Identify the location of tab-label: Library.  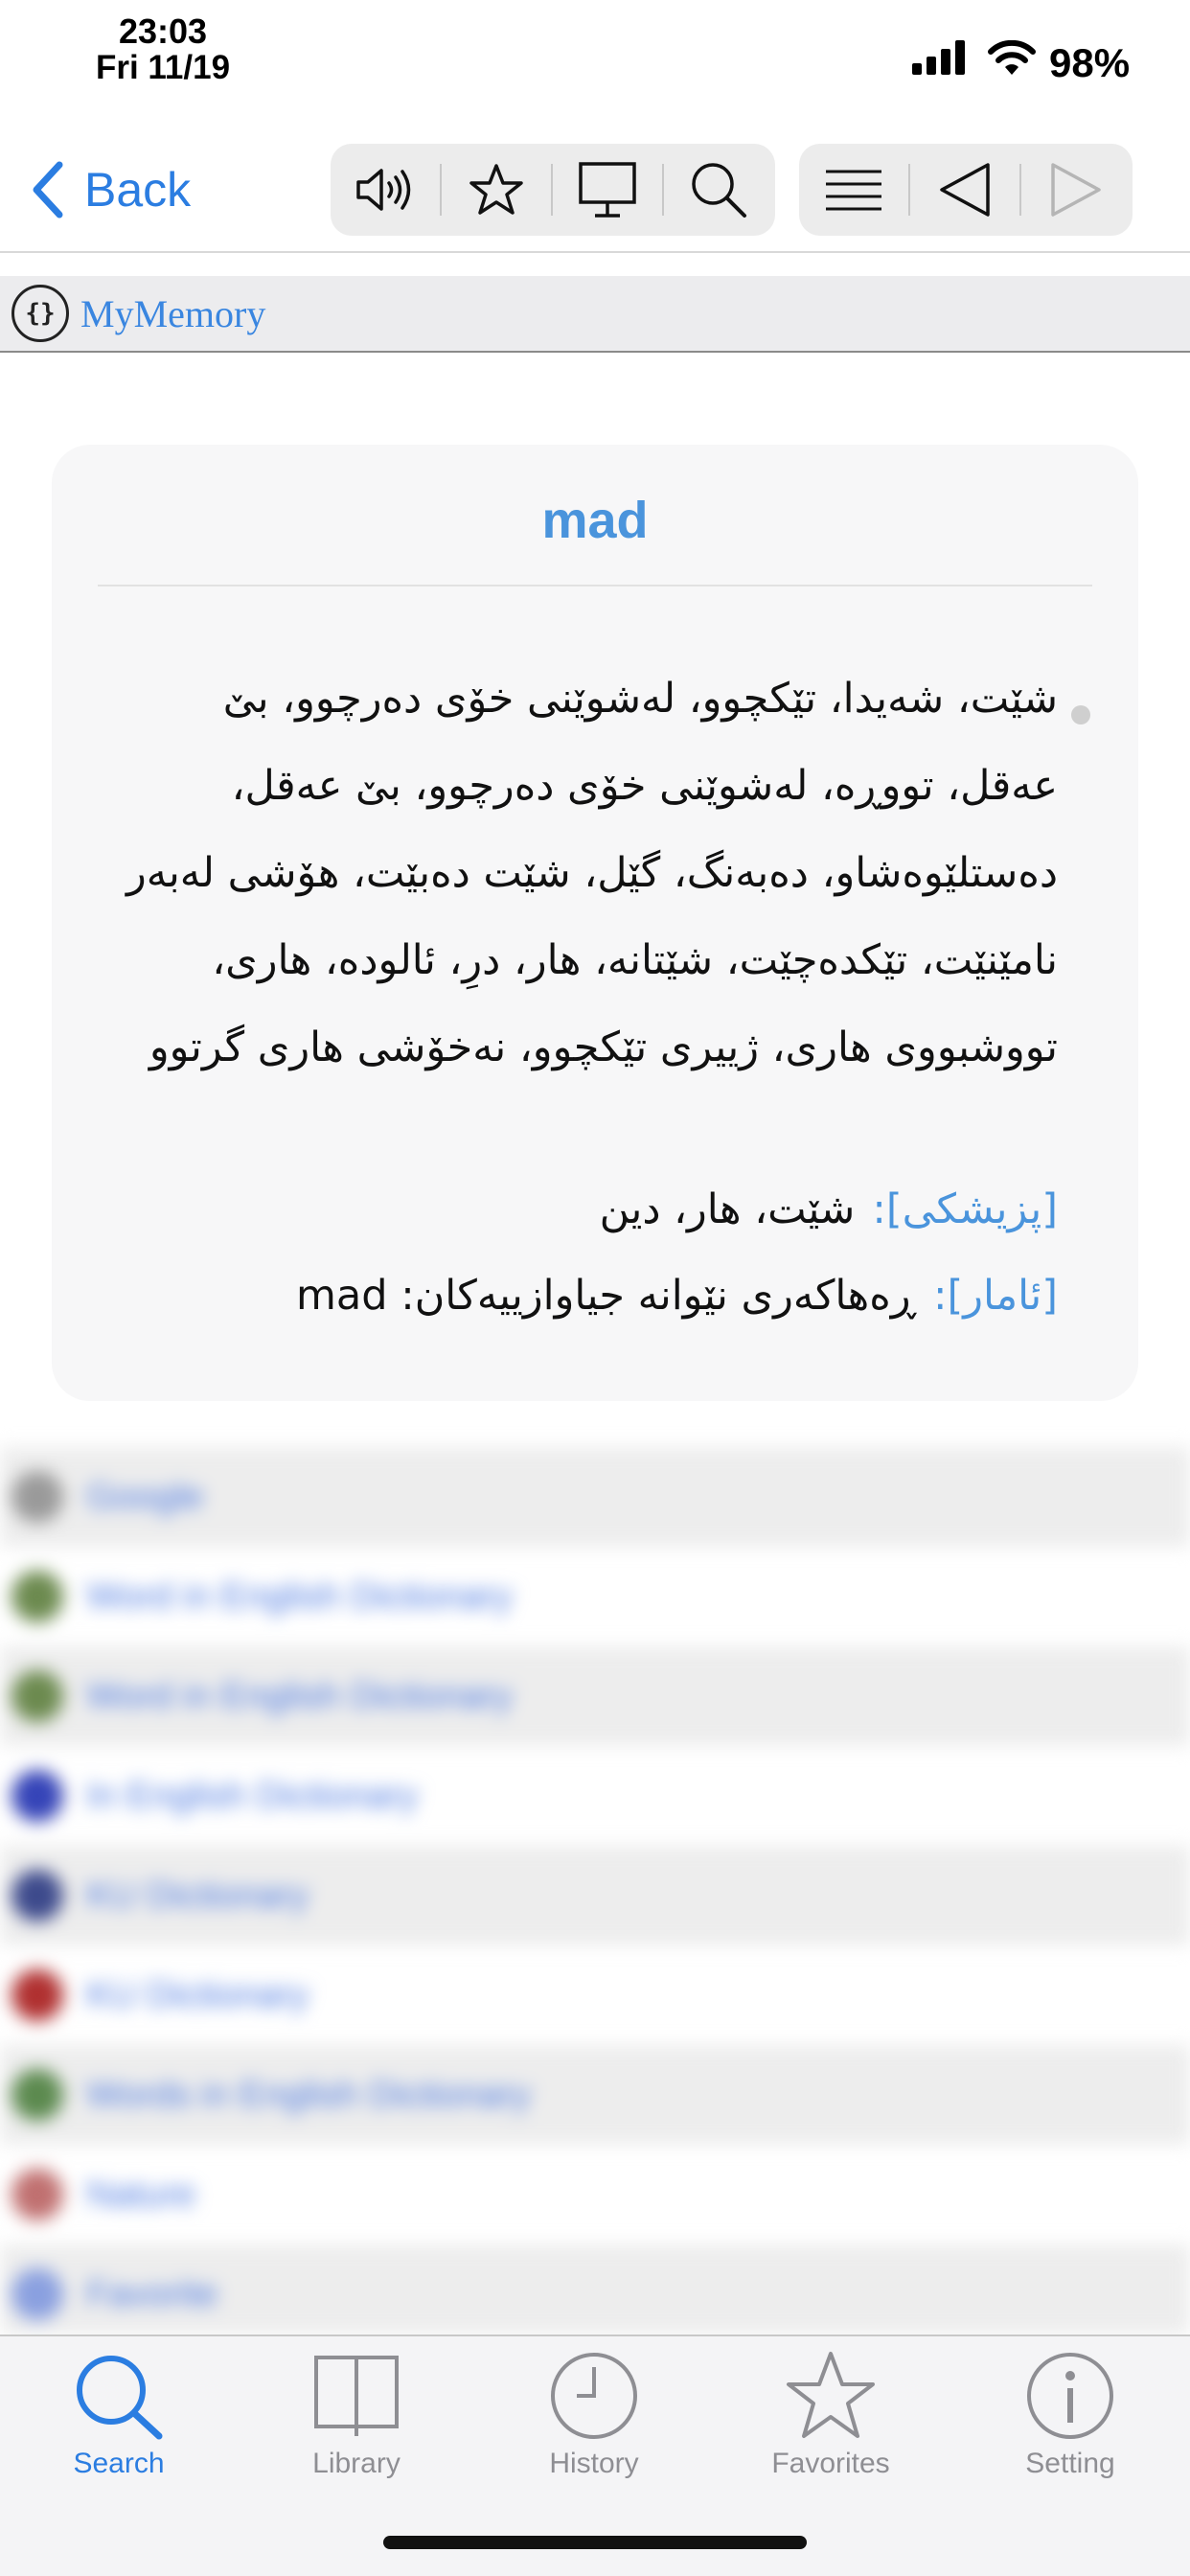
(356, 2463).